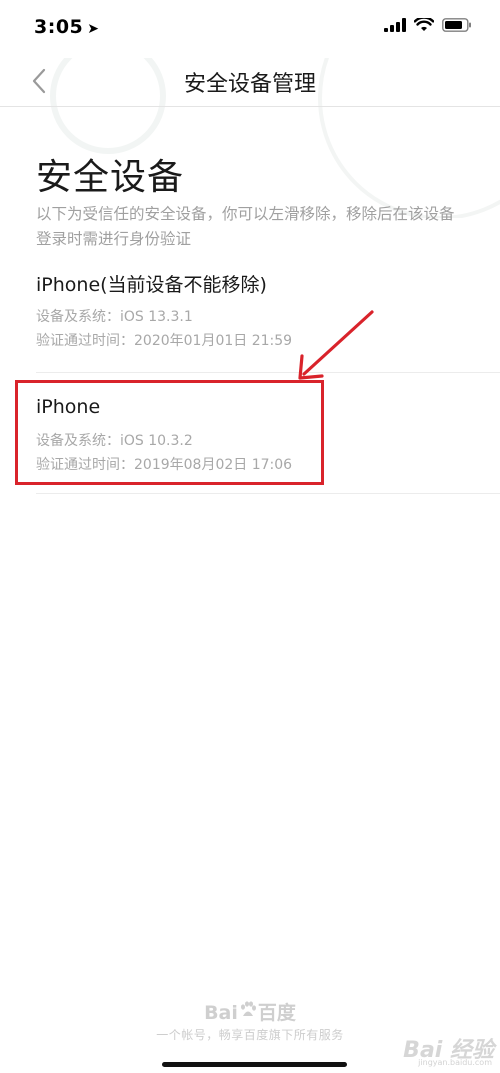  What do you see at coordinates (336, 345) in the screenshot?
I see `annotation-arrow-icon` at bounding box center [336, 345].